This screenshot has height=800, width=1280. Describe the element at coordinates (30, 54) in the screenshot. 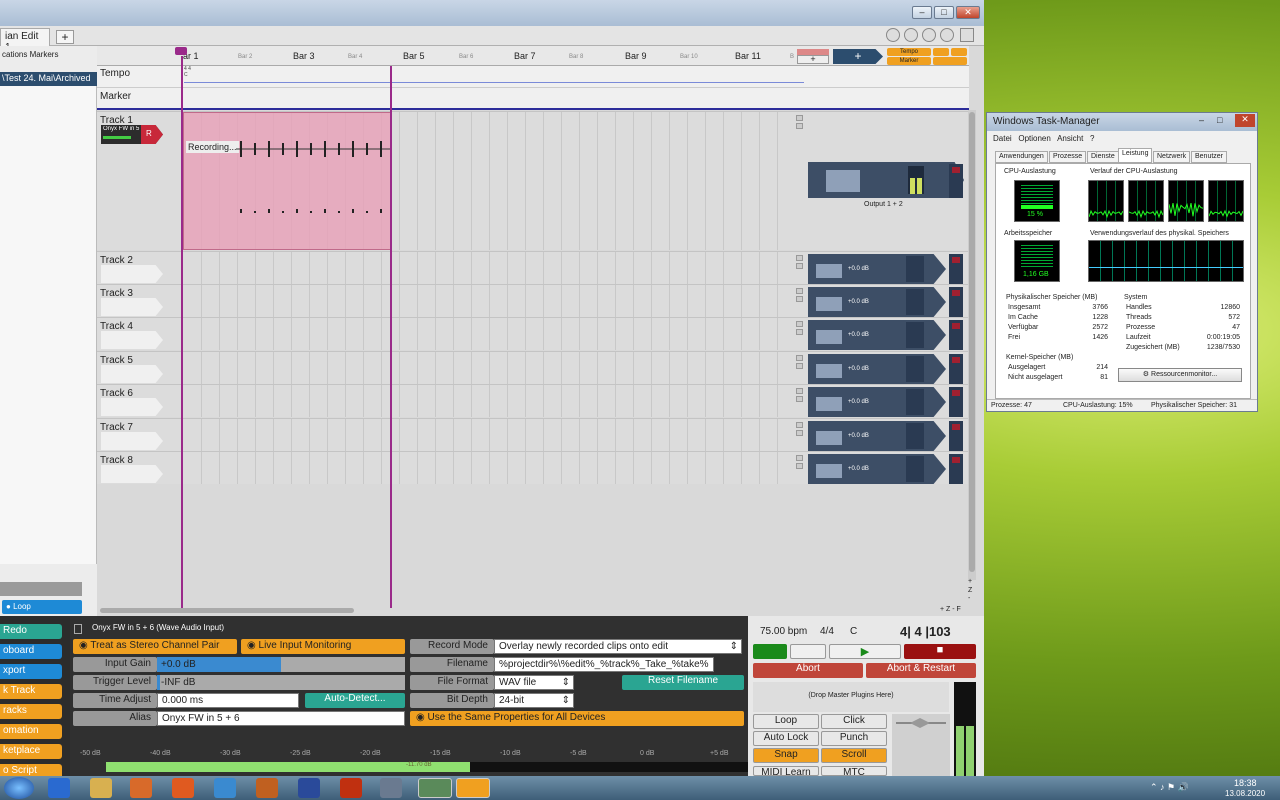

I see `left-panel-tabs: cations Markers` at that location.